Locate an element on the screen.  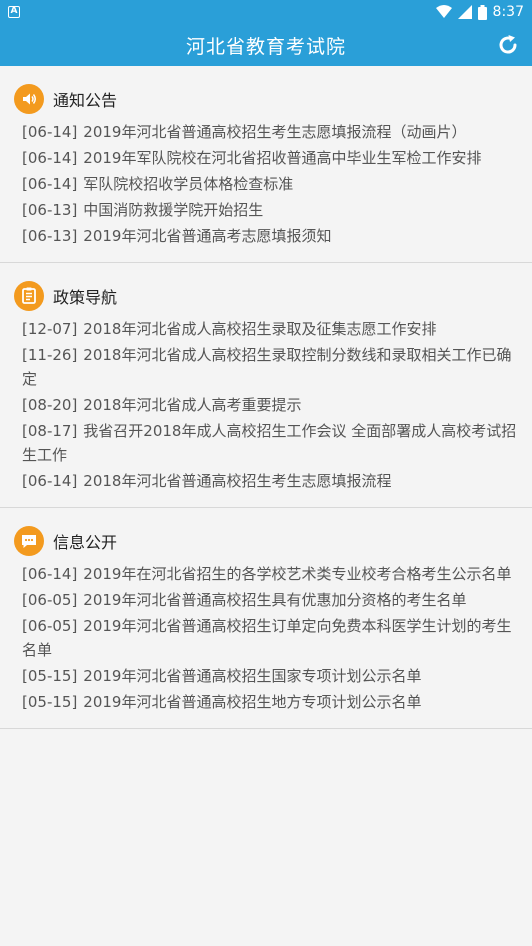
refresh-icon is located at coordinates (508, 44).